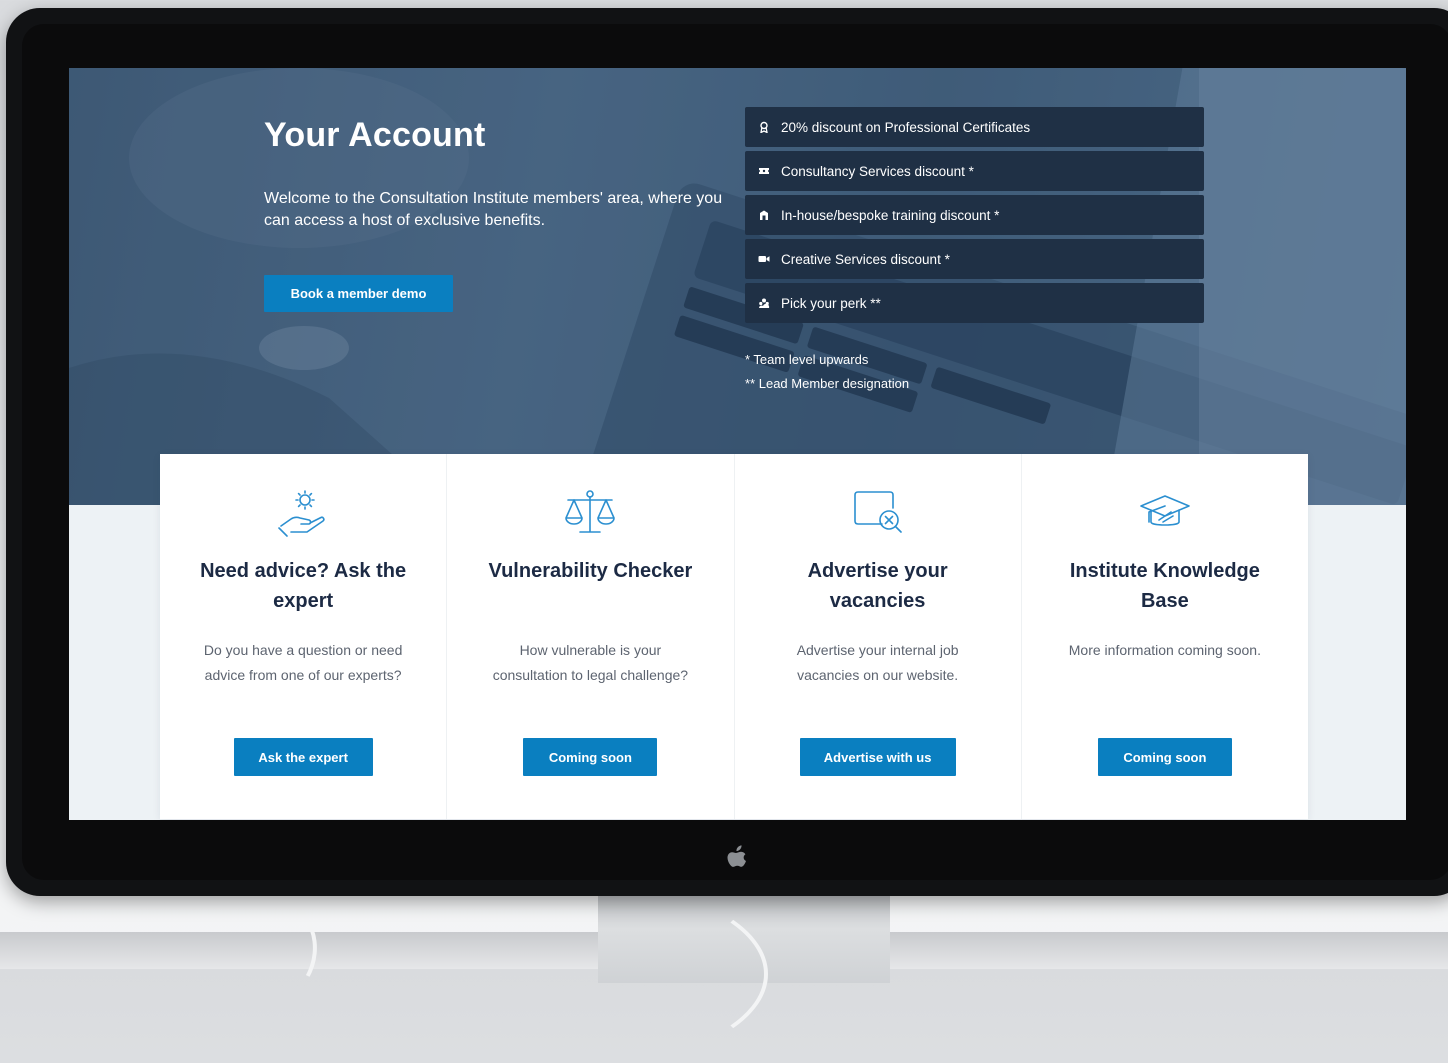 This screenshot has height=1063, width=1448. Describe the element at coordinates (764, 303) in the screenshot. I see `users-icon` at that location.